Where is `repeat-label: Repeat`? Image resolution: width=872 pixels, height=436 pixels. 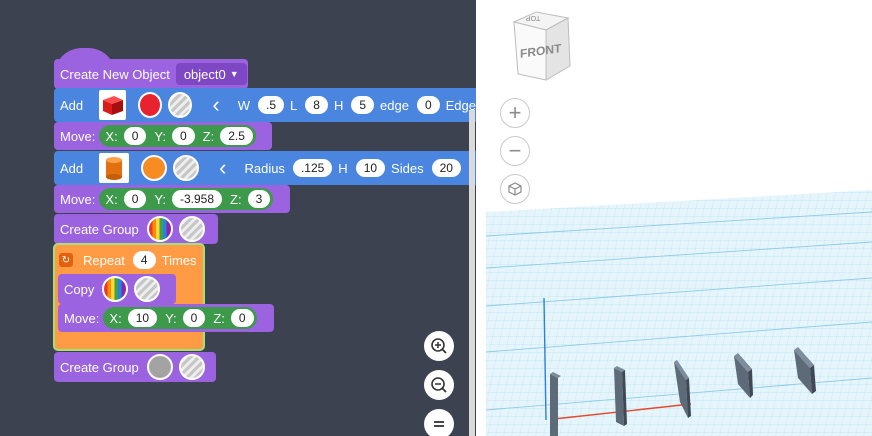
repeat-label: Repeat is located at coordinates (104, 260).